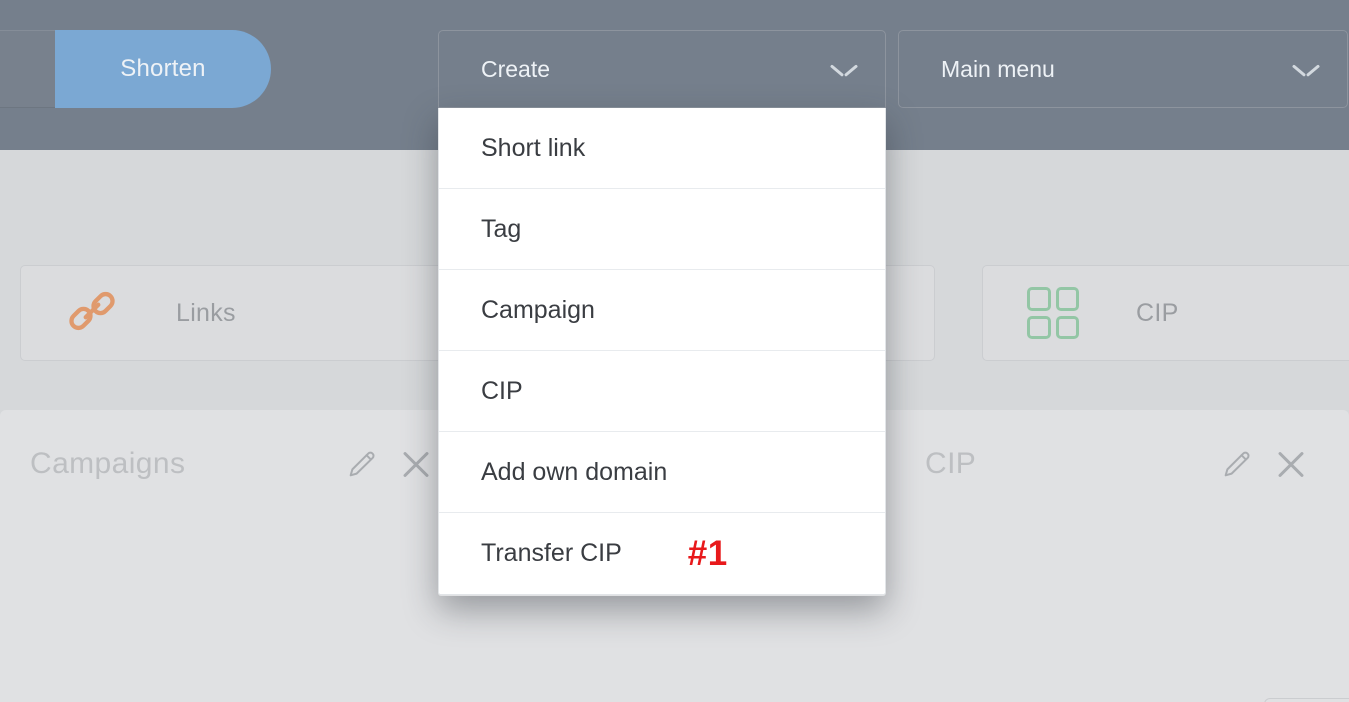 This screenshot has height=702, width=1349. Describe the element at coordinates (707, 553) in the screenshot. I see `annotation-marker-1: #1` at that location.